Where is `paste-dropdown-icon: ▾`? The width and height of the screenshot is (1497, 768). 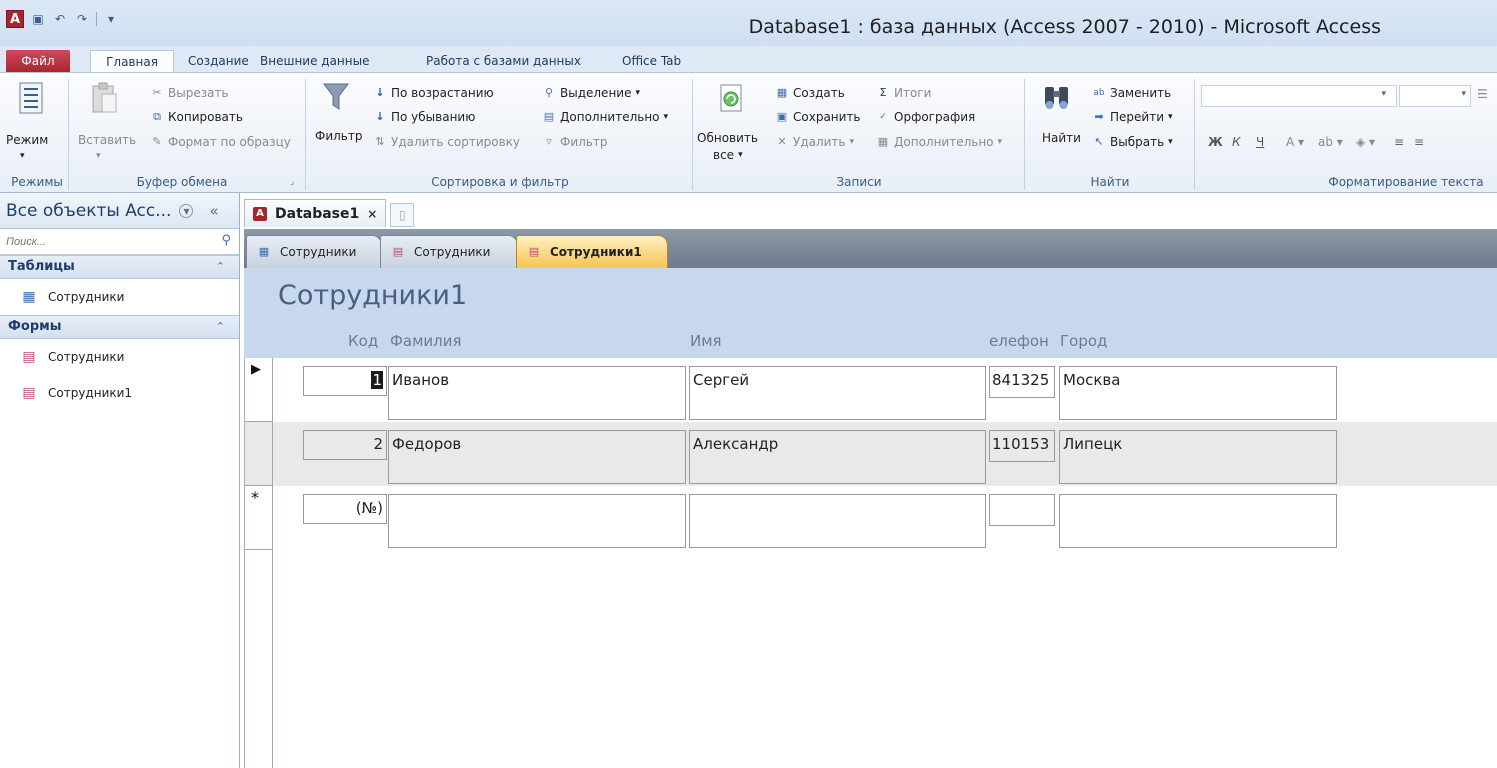
paste-dropdown-icon: ▾ is located at coordinates (98, 156).